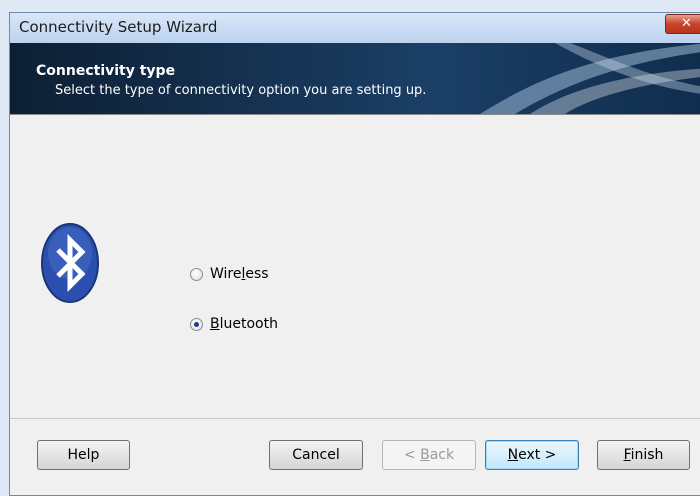 The image size is (700, 496). I want to click on bluetooth-option: Bluetooth, so click(234, 324).